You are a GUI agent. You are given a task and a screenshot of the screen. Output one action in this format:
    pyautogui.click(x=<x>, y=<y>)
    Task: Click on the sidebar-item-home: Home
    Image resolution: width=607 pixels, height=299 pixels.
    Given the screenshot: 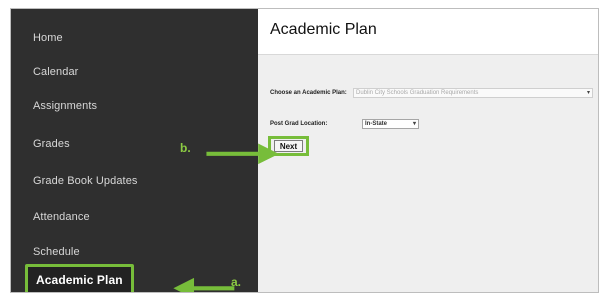 What is the action you would take?
    pyautogui.click(x=134, y=38)
    